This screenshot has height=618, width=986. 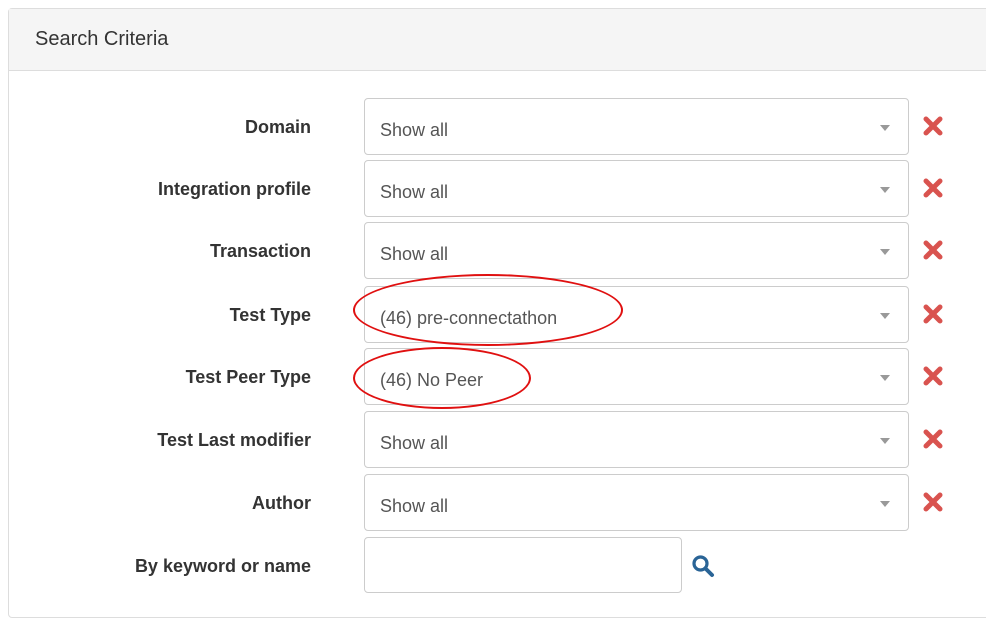 What do you see at coordinates (636, 502) in the screenshot?
I see `author-select: Show all` at bounding box center [636, 502].